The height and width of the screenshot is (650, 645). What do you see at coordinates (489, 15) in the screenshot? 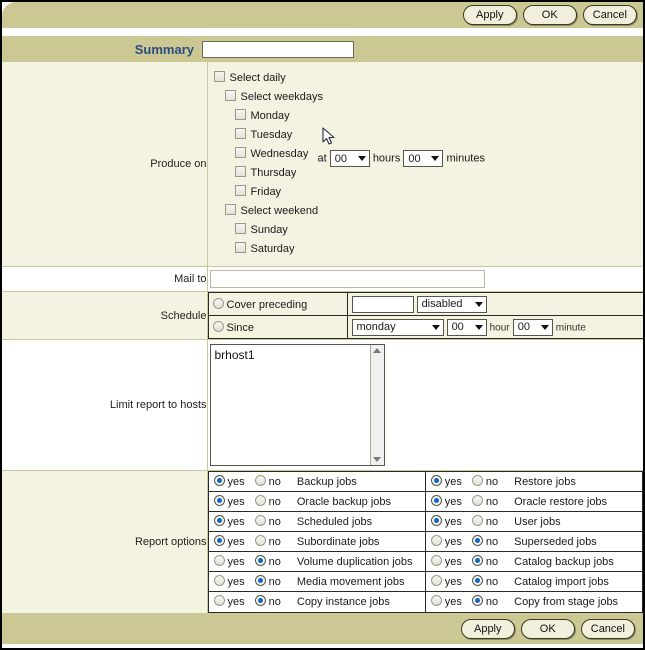
I see `apply-button-top: Apply` at bounding box center [489, 15].